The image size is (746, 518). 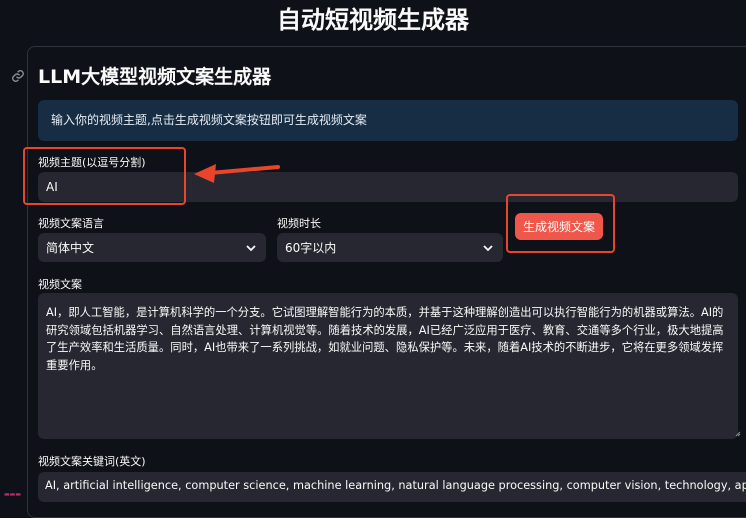 I want to click on red-arrow-icon, so click(x=237, y=174).